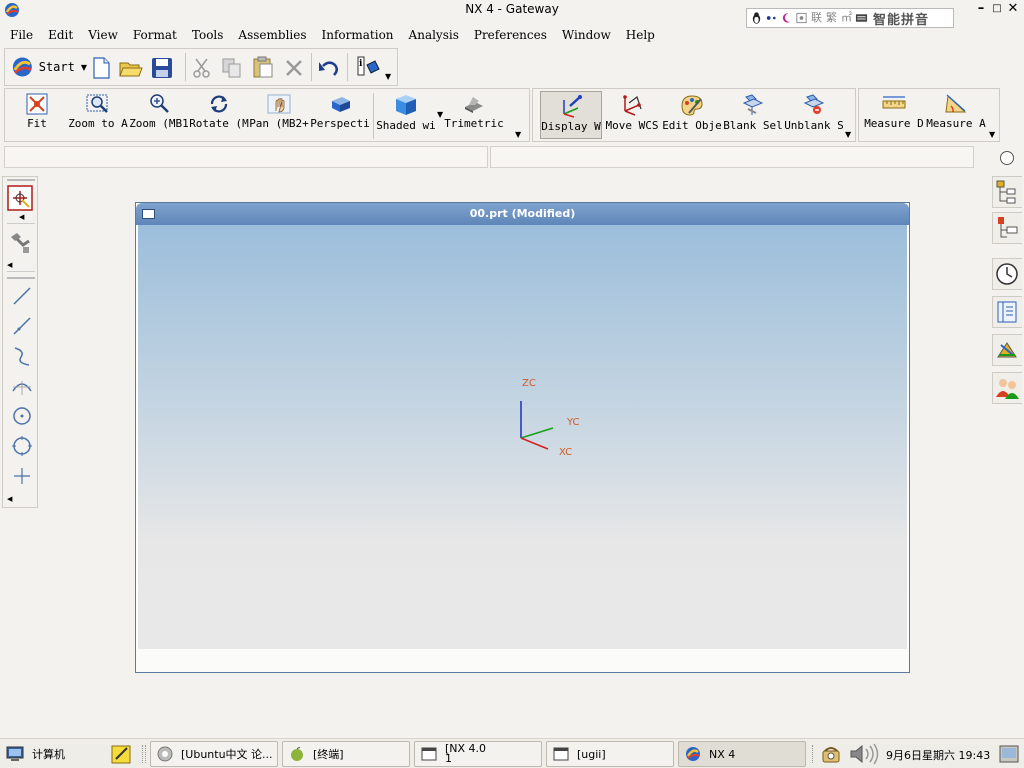 This screenshot has width=1024, height=768. I want to click on menu-edit: Edit, so click(60, 35).